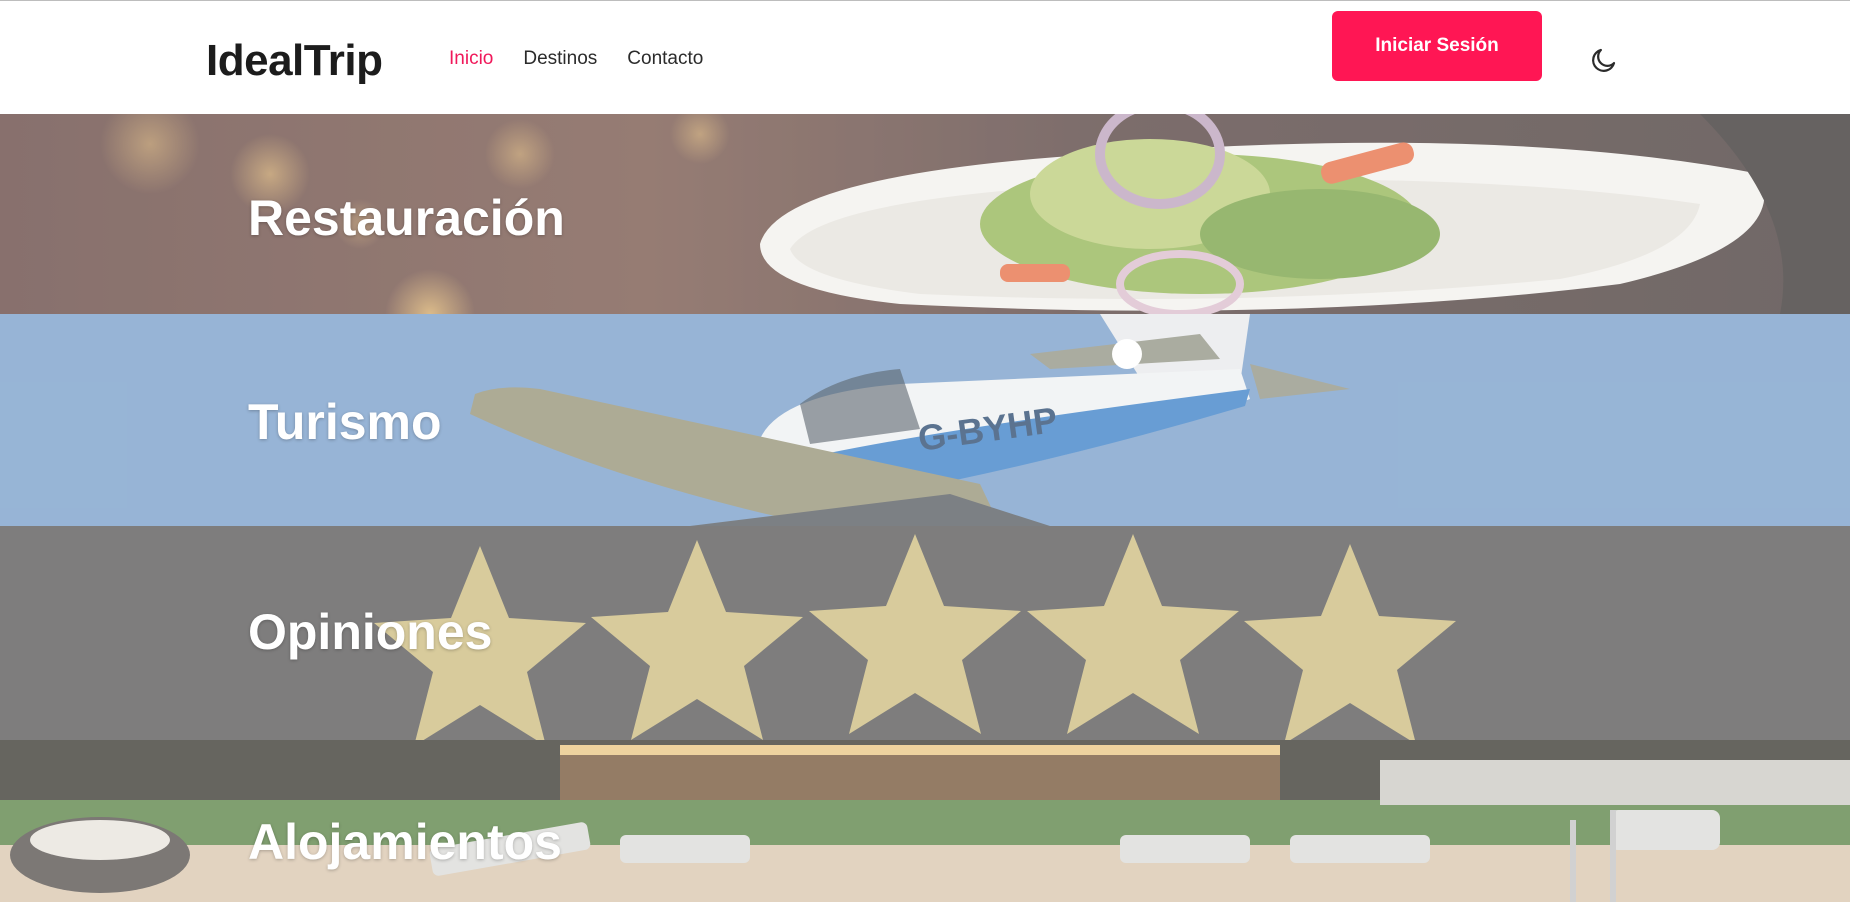 Image resolution: width=1850 pixels, height=902 pixels. What do you see at coordinates (1437, 46) in the screenshot?
I see `login-button: Iniciar Sesión` at bounding box center [1437, 46].